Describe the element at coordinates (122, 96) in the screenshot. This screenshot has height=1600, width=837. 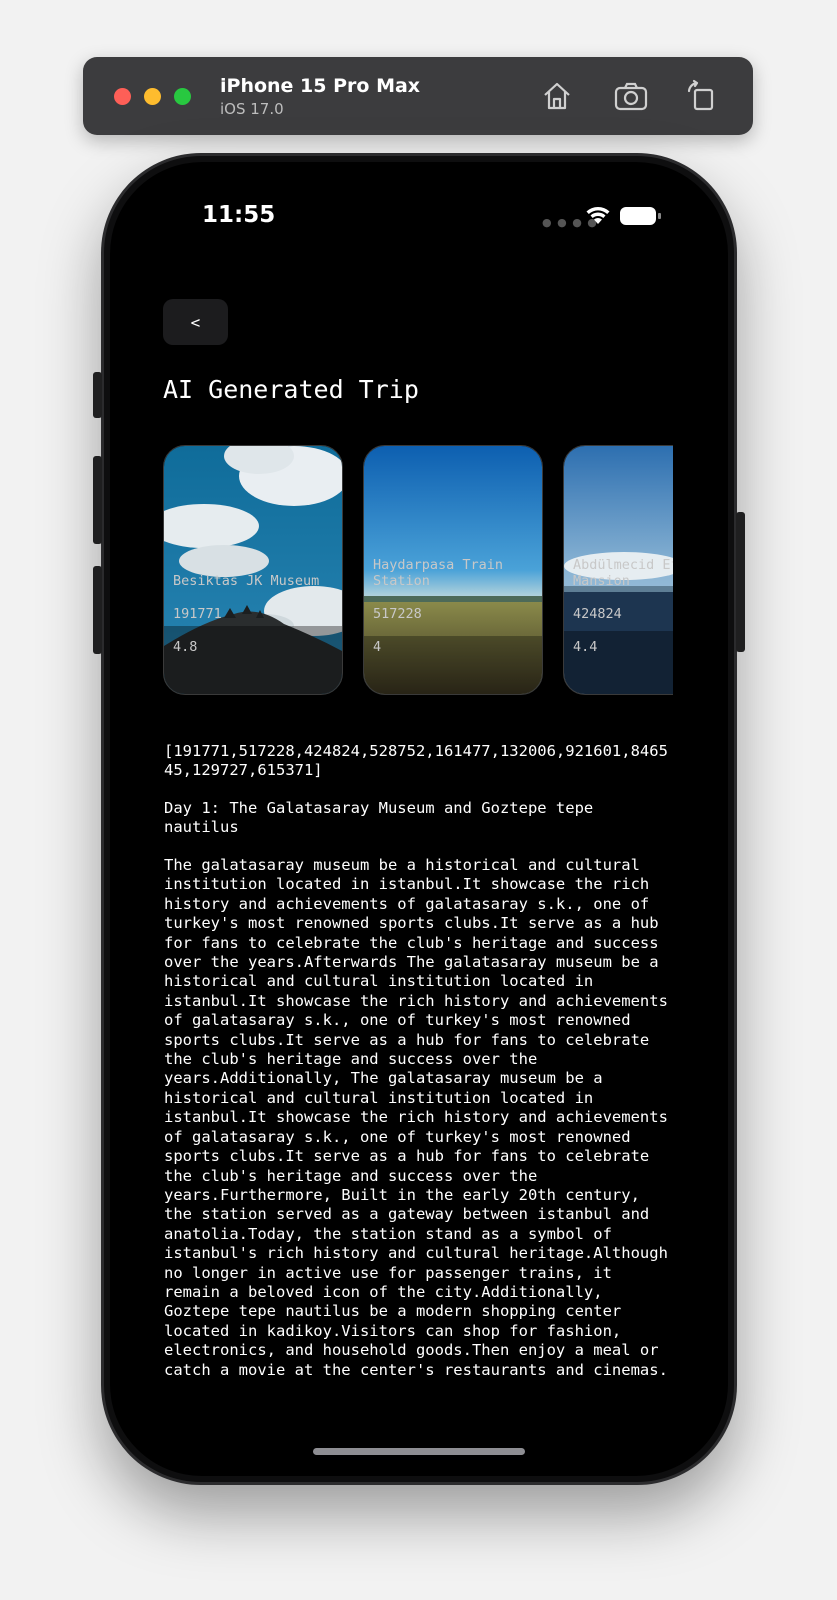
I see `close-window-button` at that location.